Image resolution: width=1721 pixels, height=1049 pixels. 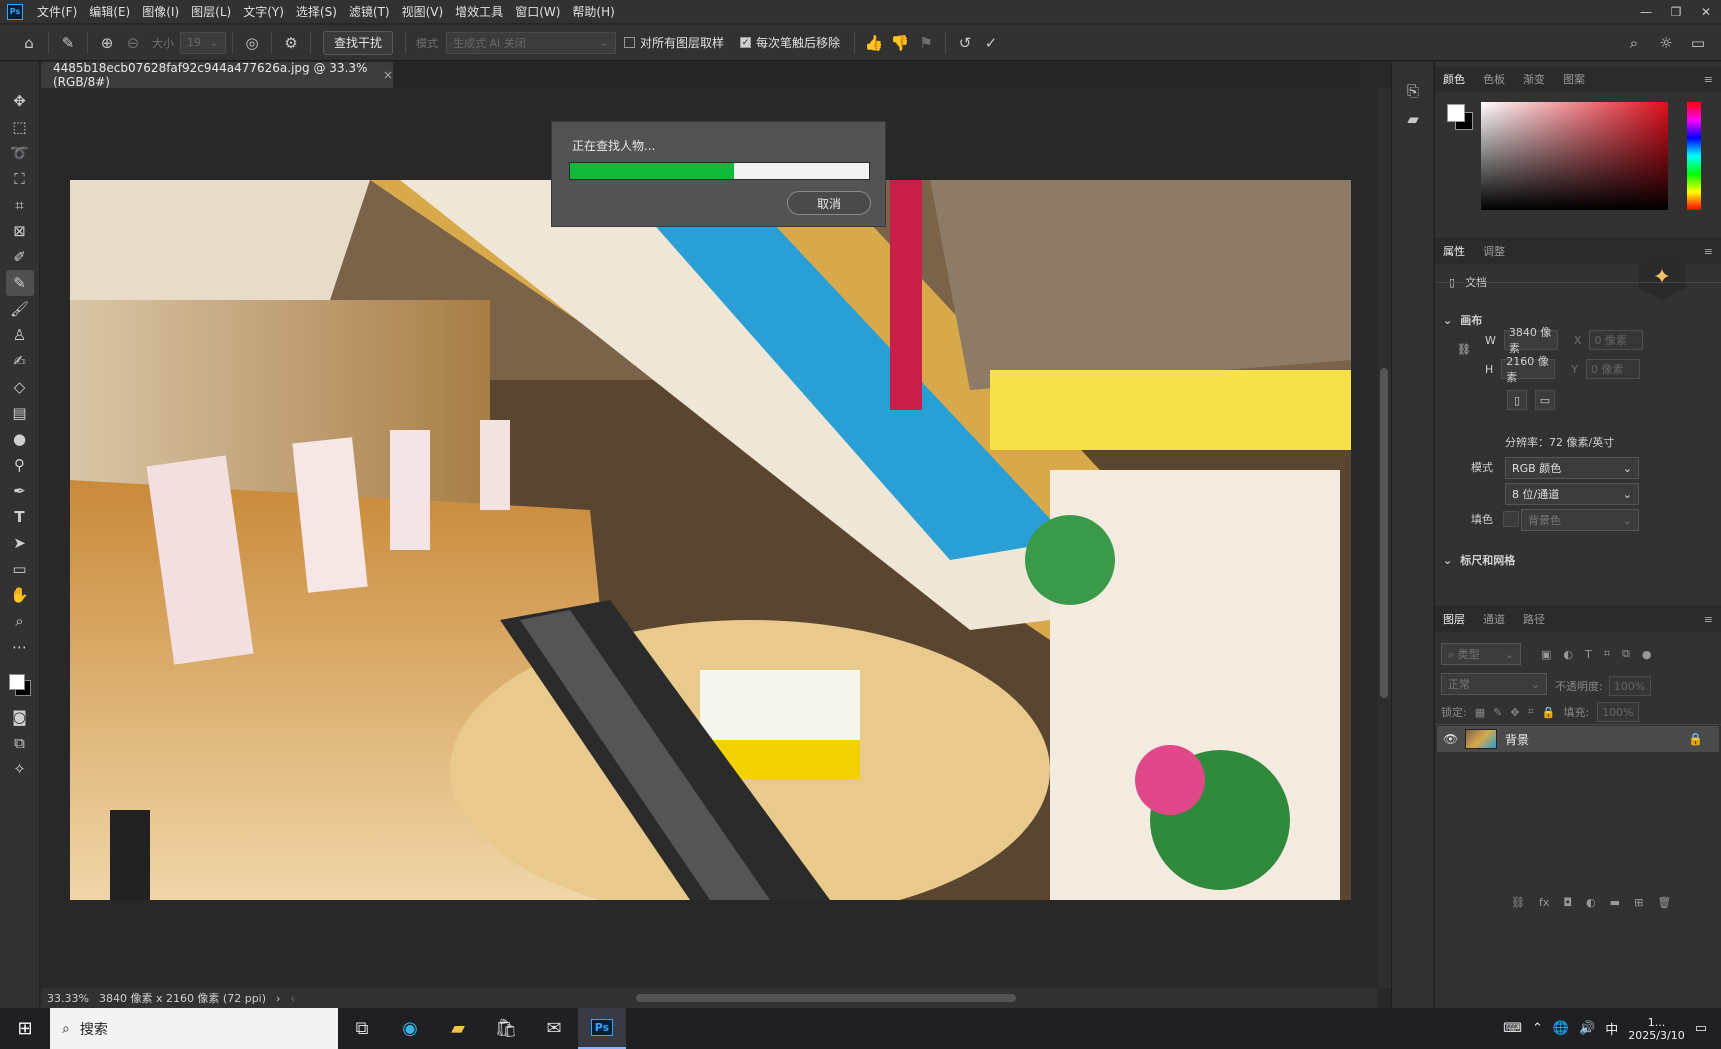 I want to click on frame-tool-icon: ⊠, so click(x=20, y=231).